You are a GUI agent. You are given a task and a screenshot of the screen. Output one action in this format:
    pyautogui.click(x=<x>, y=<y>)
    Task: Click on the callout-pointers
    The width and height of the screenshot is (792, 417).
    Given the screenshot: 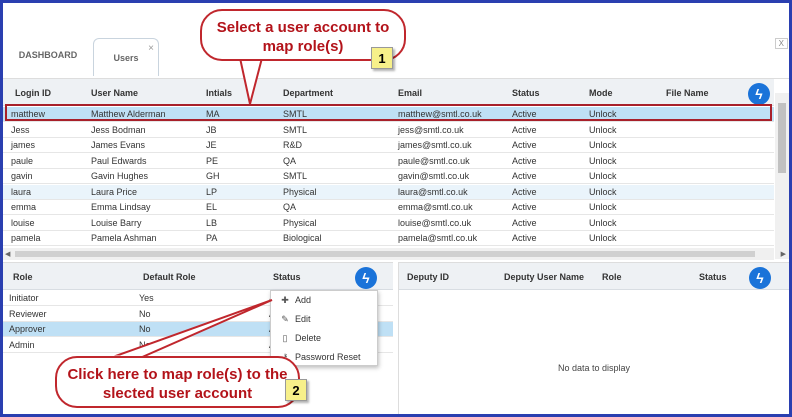 What is the action you would take?
    pyautogui.click(x=191, y=208)
    